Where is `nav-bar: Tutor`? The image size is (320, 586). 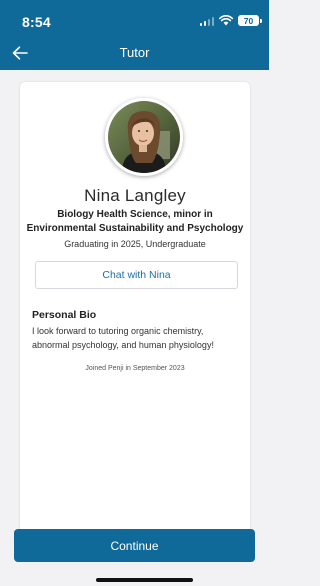
nav-bar: Tutor is located at coordinates (134, 54).